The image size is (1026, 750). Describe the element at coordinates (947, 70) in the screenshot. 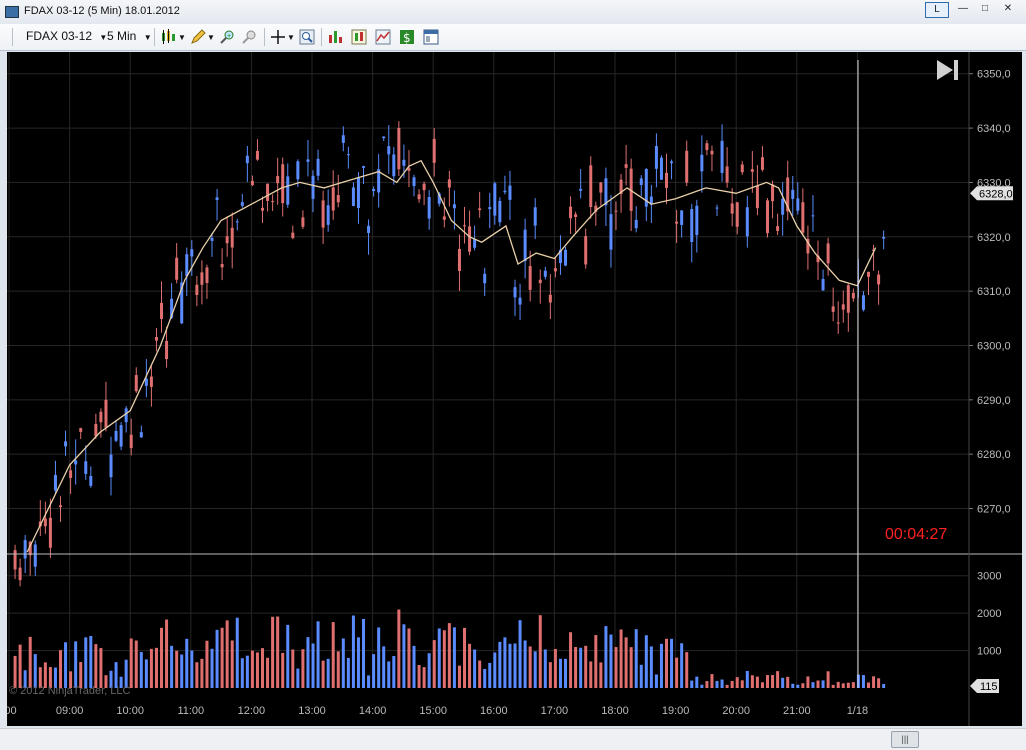

I see `skip-to-end-icon` at that location.